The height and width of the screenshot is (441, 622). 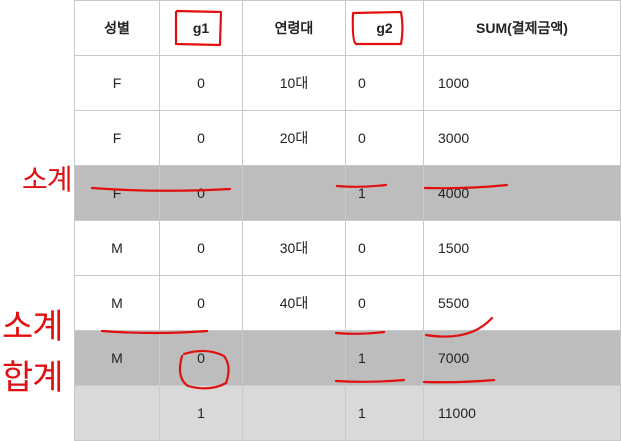 I want to click on header-sum-payment: SUM(결제금액), so click(x=522, y=28).